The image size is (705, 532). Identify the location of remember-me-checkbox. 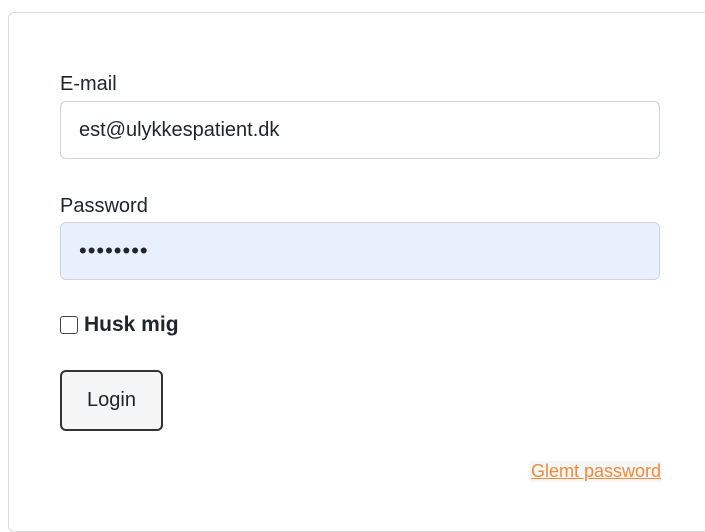
(69, 325).